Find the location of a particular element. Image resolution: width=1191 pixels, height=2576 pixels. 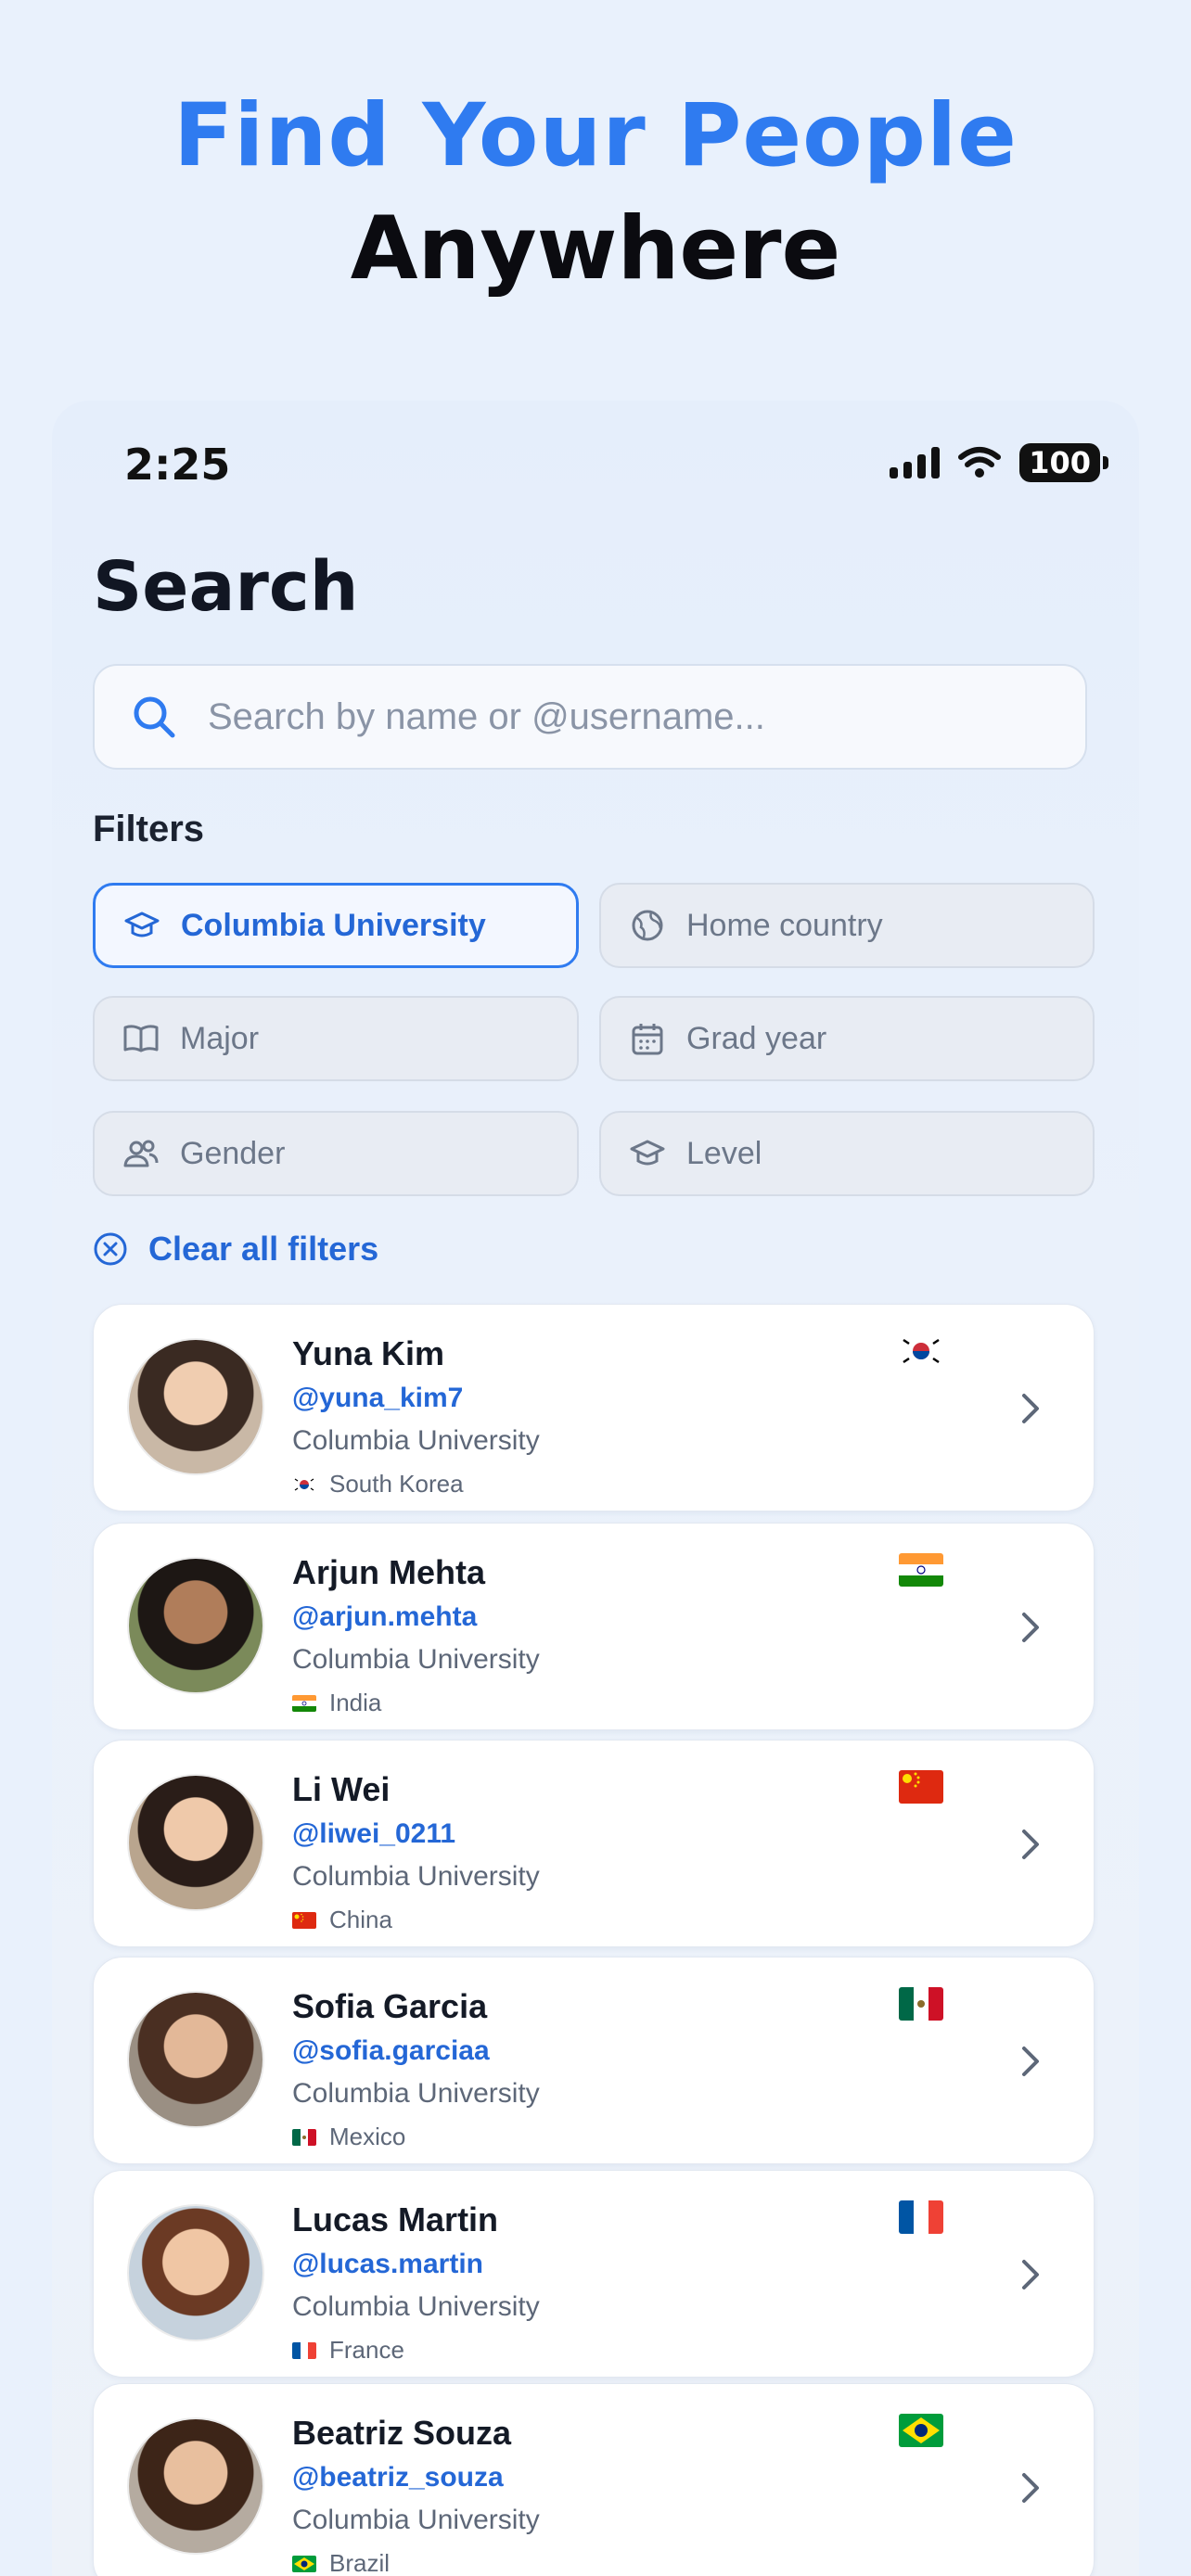

country-label: Mexico is located at coordinates (367, 2137).